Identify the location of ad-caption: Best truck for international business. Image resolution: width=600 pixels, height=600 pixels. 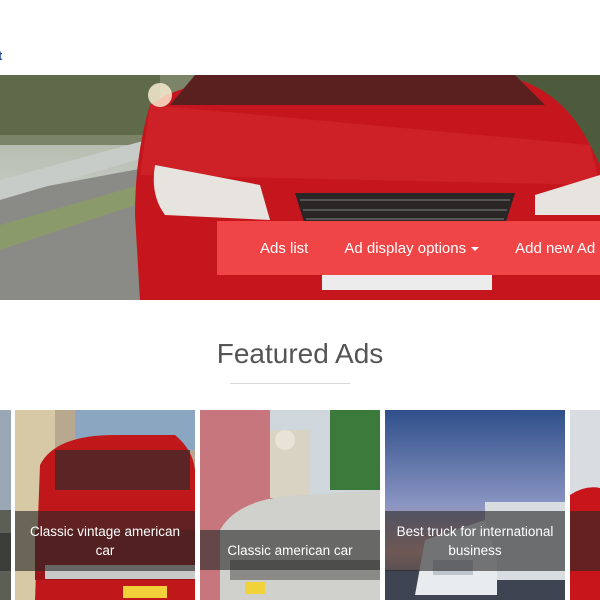
(475, 541).